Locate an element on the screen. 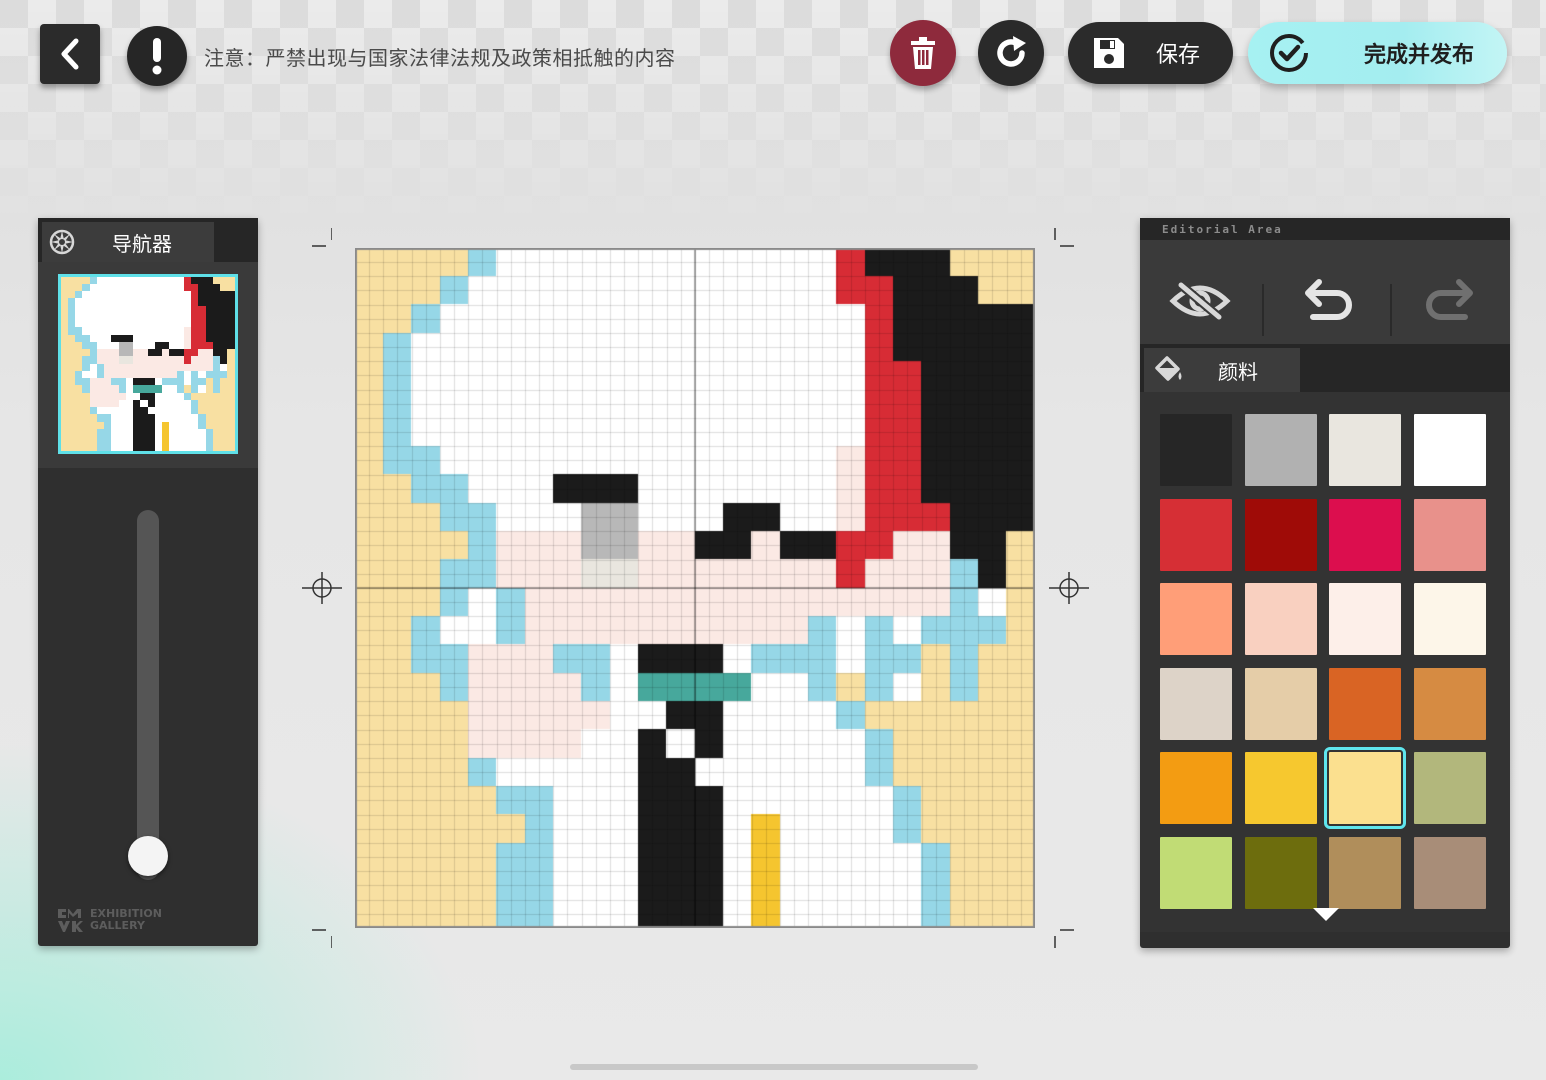 The image size is (1546, 1080). artwork-thumbnail is located at coordinates (148, 364).